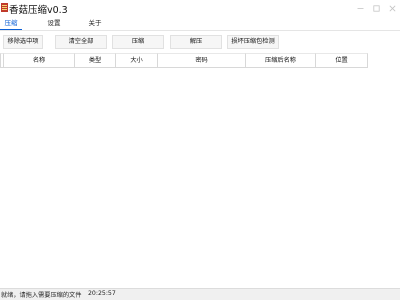 The width and height of the screenshot is (400, 300). I want to click on column-header-compressed-name: 压缩后名称, so click(281, 60).